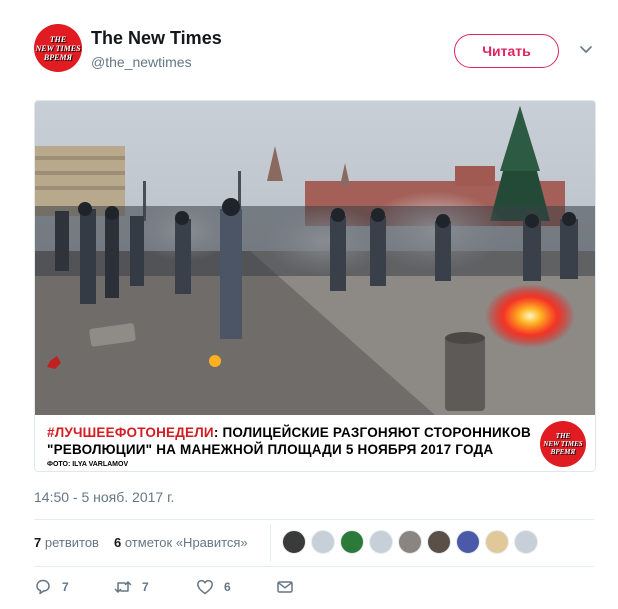  What do you see at coordinates (43, 587) in the screenshot?
I see `reply-icon` at bounding box center [43, 587].